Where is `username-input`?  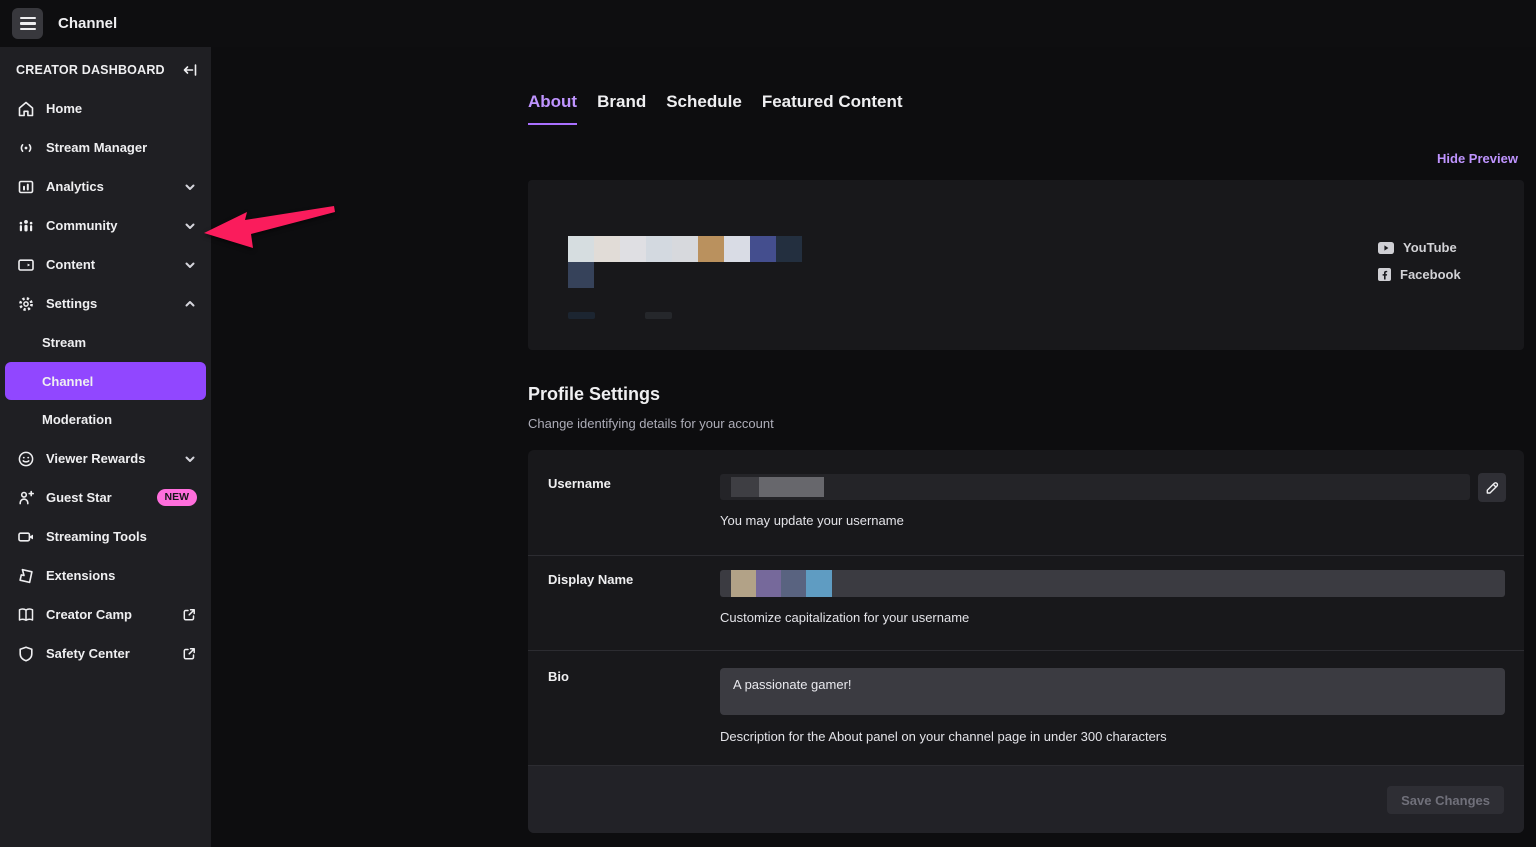
username-input is located at coordinates (1095, 487).